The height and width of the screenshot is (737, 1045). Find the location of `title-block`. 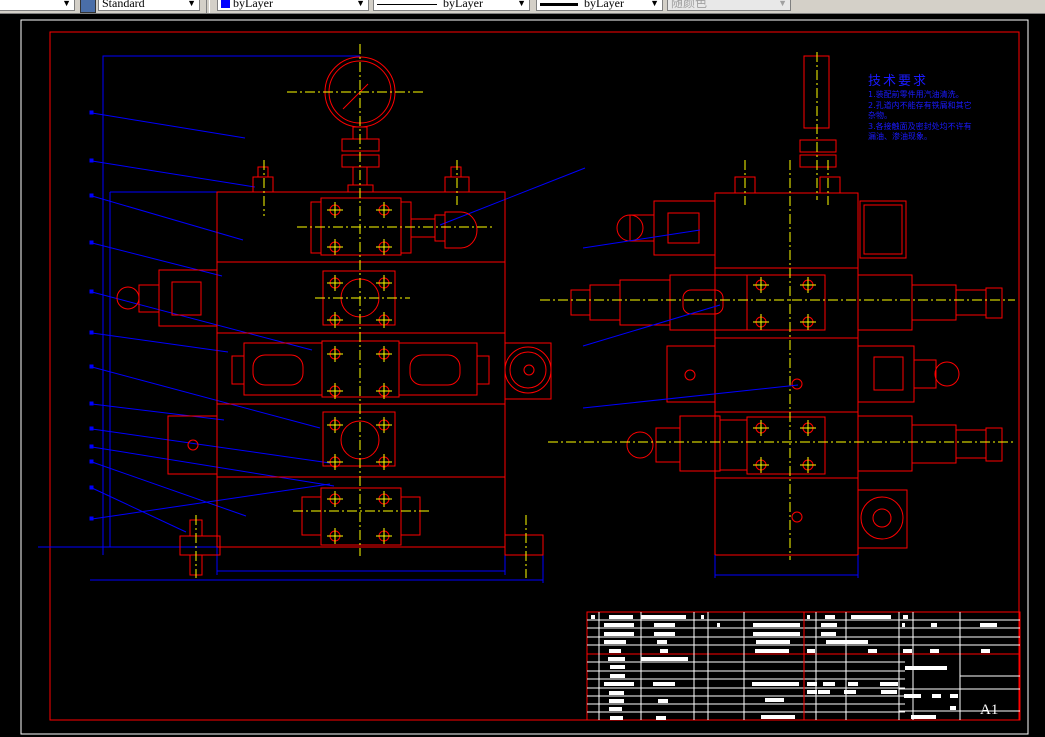

title-block is located at coordinates (803, 666).